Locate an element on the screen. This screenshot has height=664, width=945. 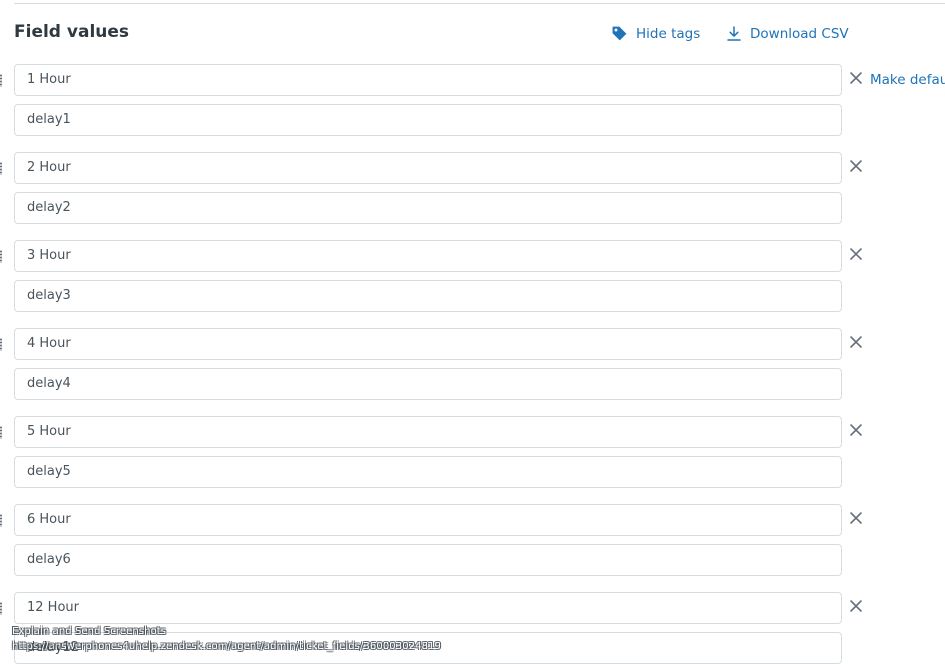
value-name-input: 12 Hour is located at coordinates (428, 608).